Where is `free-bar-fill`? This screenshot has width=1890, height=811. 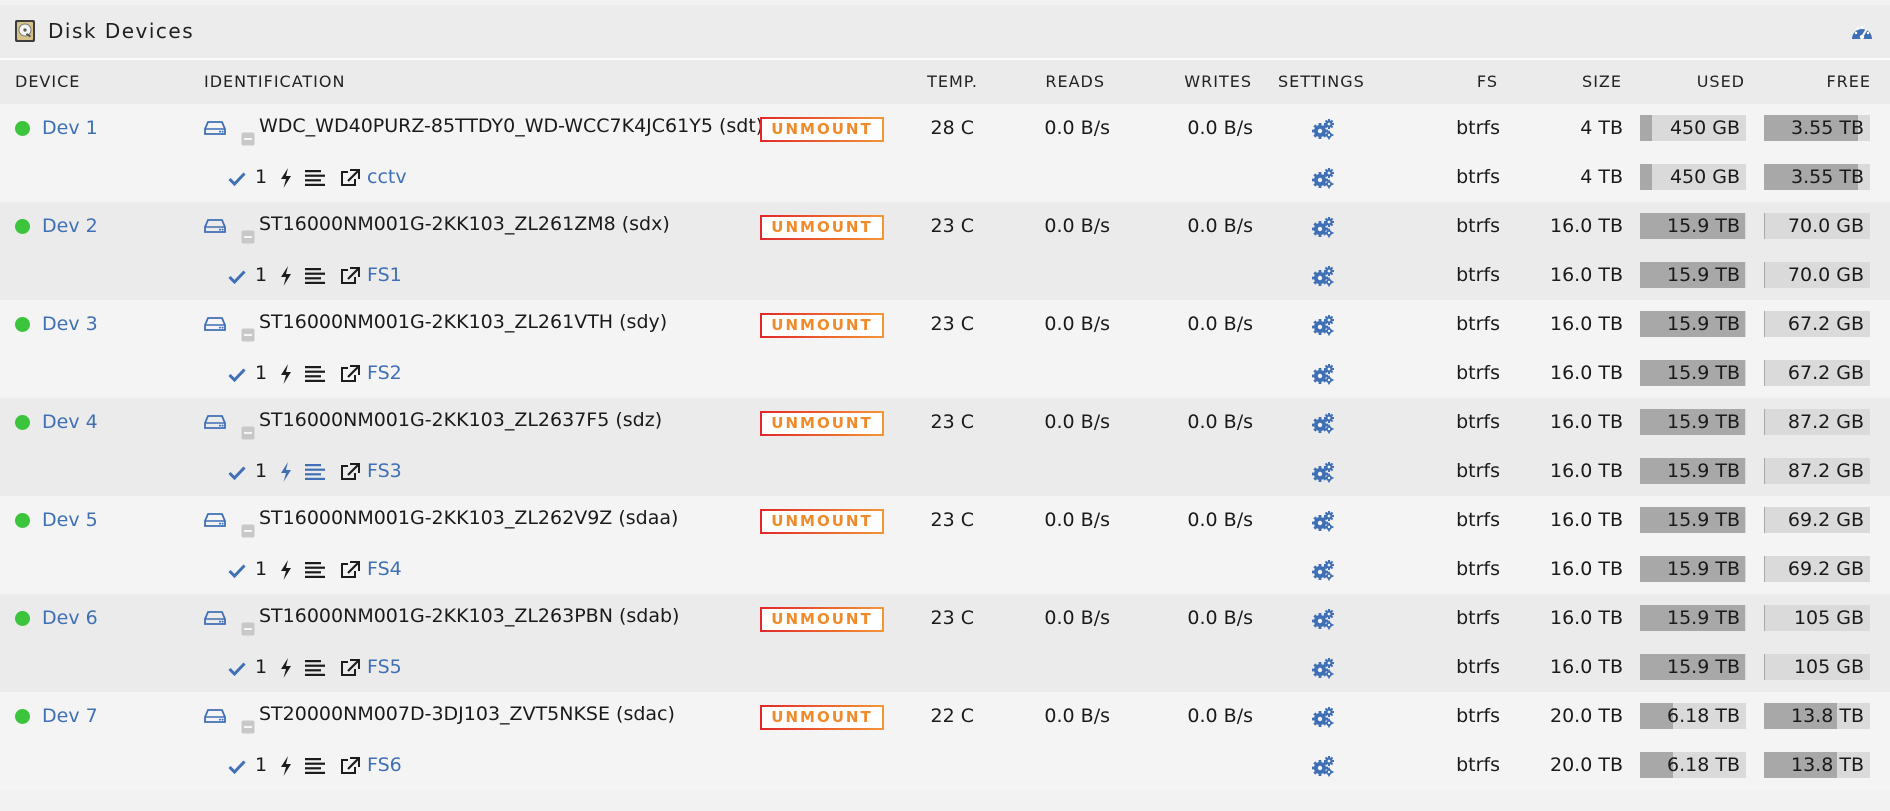 free-bar-fill is located at coordinates (1765, 520).